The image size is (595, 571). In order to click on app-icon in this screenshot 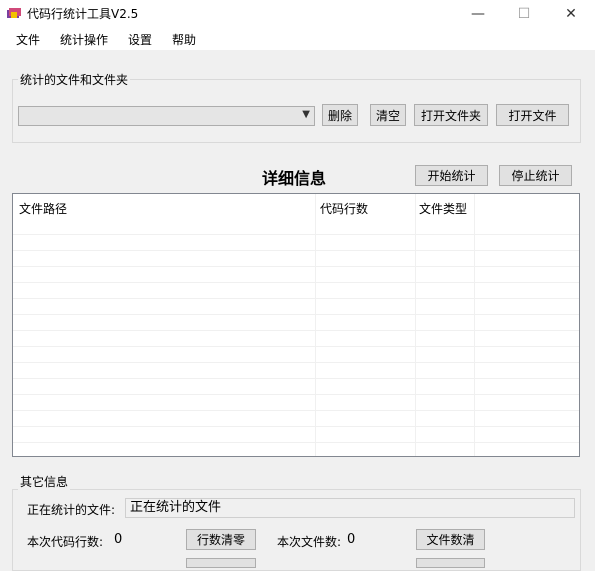, I will do `click(14, 13)`.